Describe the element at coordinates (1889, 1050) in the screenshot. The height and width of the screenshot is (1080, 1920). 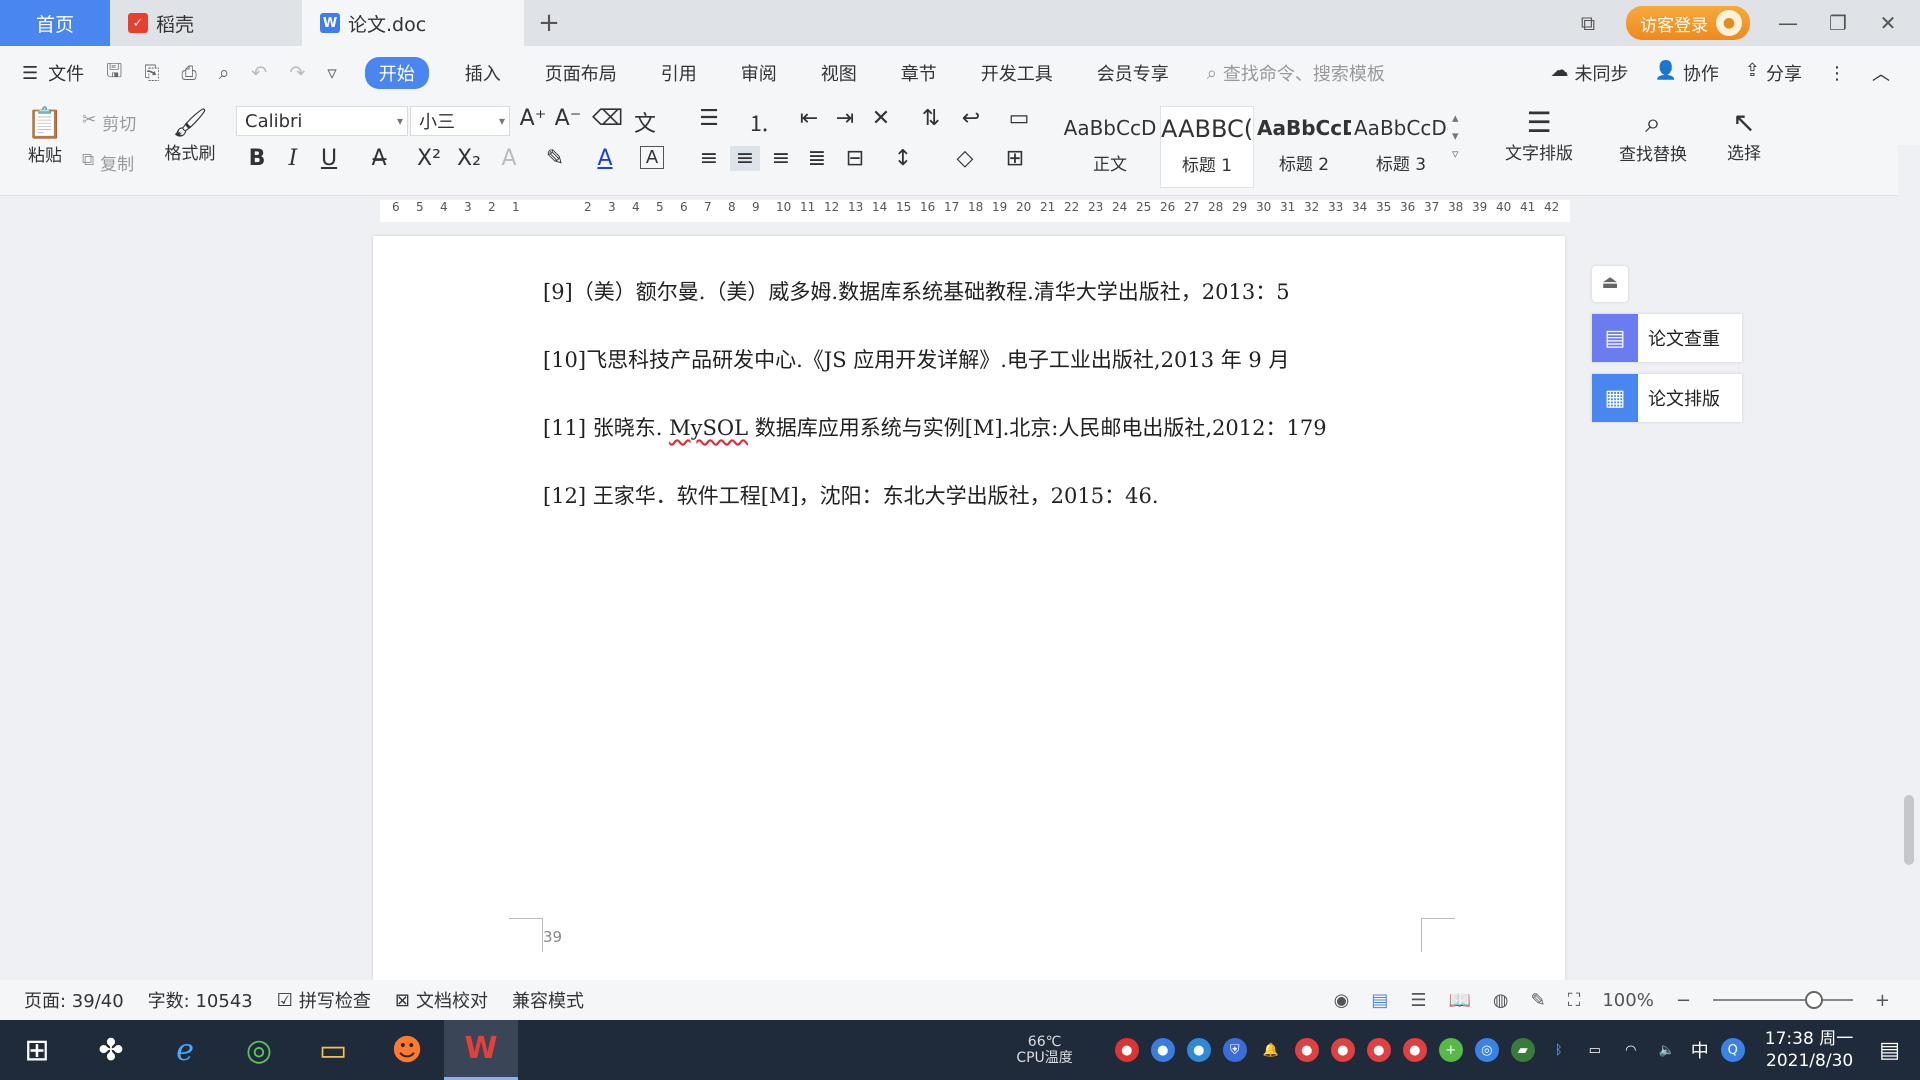
I see `notification-center-icon: ▤` at that location.